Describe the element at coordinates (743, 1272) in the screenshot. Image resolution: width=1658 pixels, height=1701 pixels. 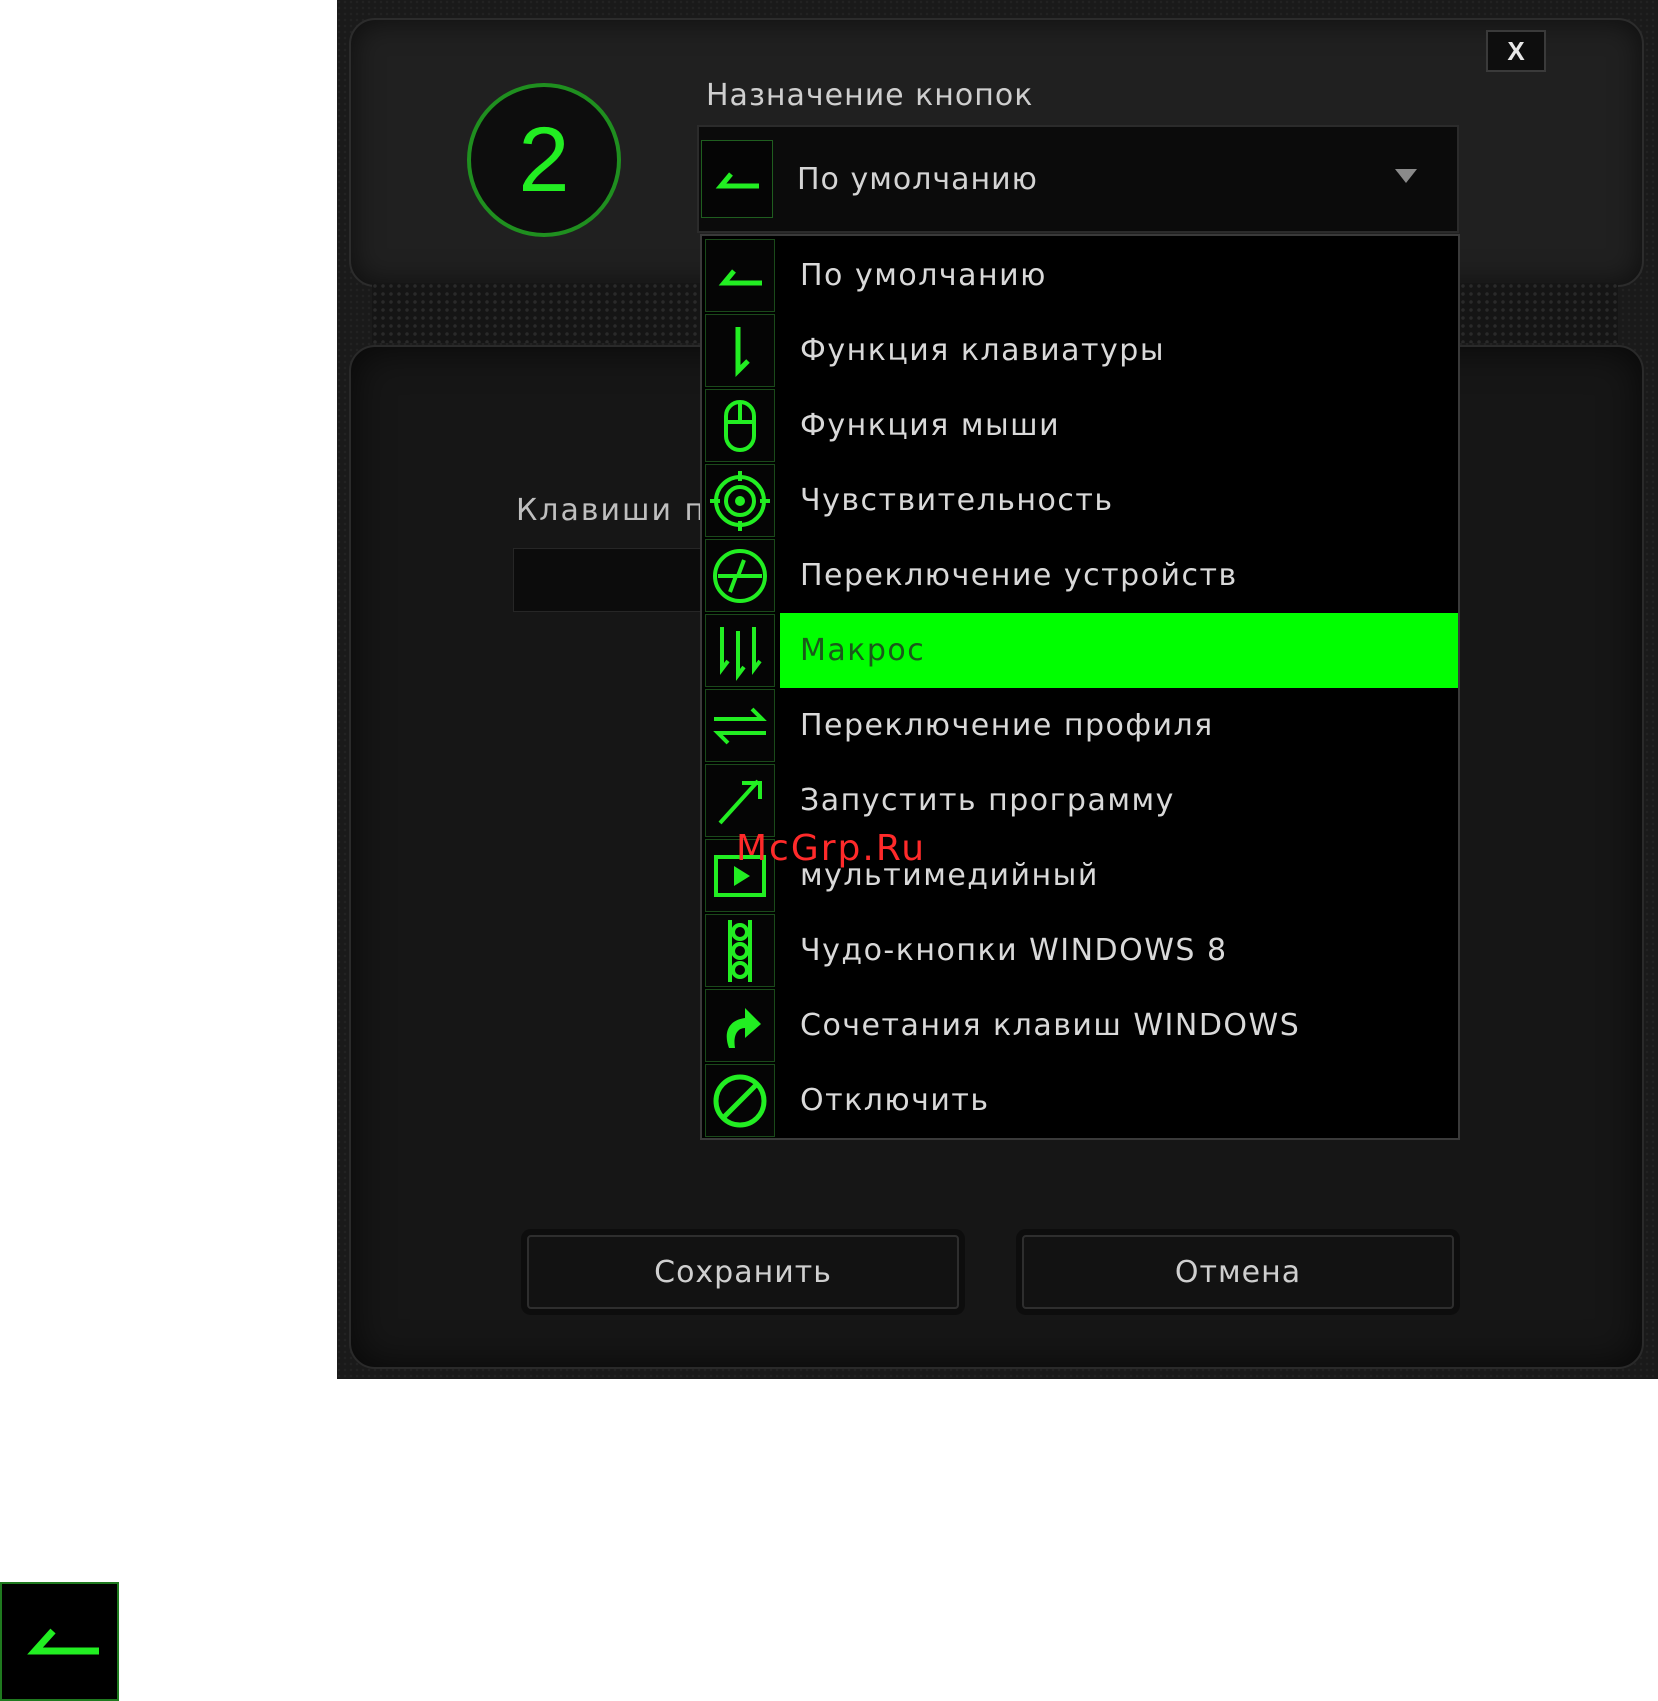
I see `save-button: Сохранить` at that location.